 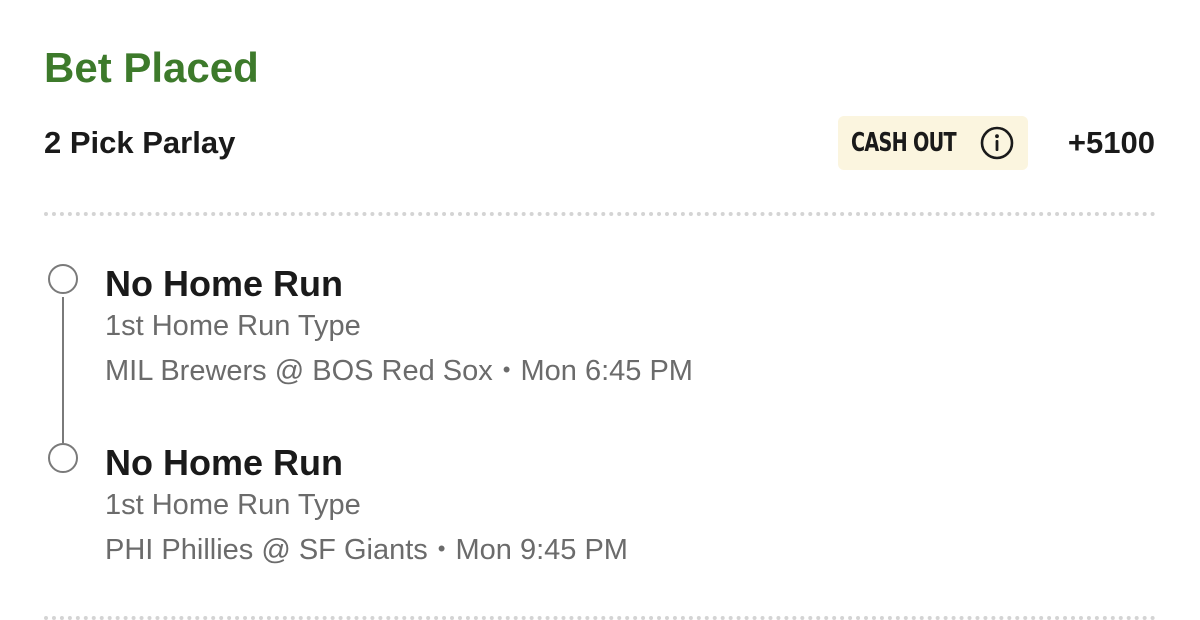 I want to click on pick-game-info: MIL Brewers @ BOS Red Sox • Mon 6:45 PM, so click(x=399, y=370).